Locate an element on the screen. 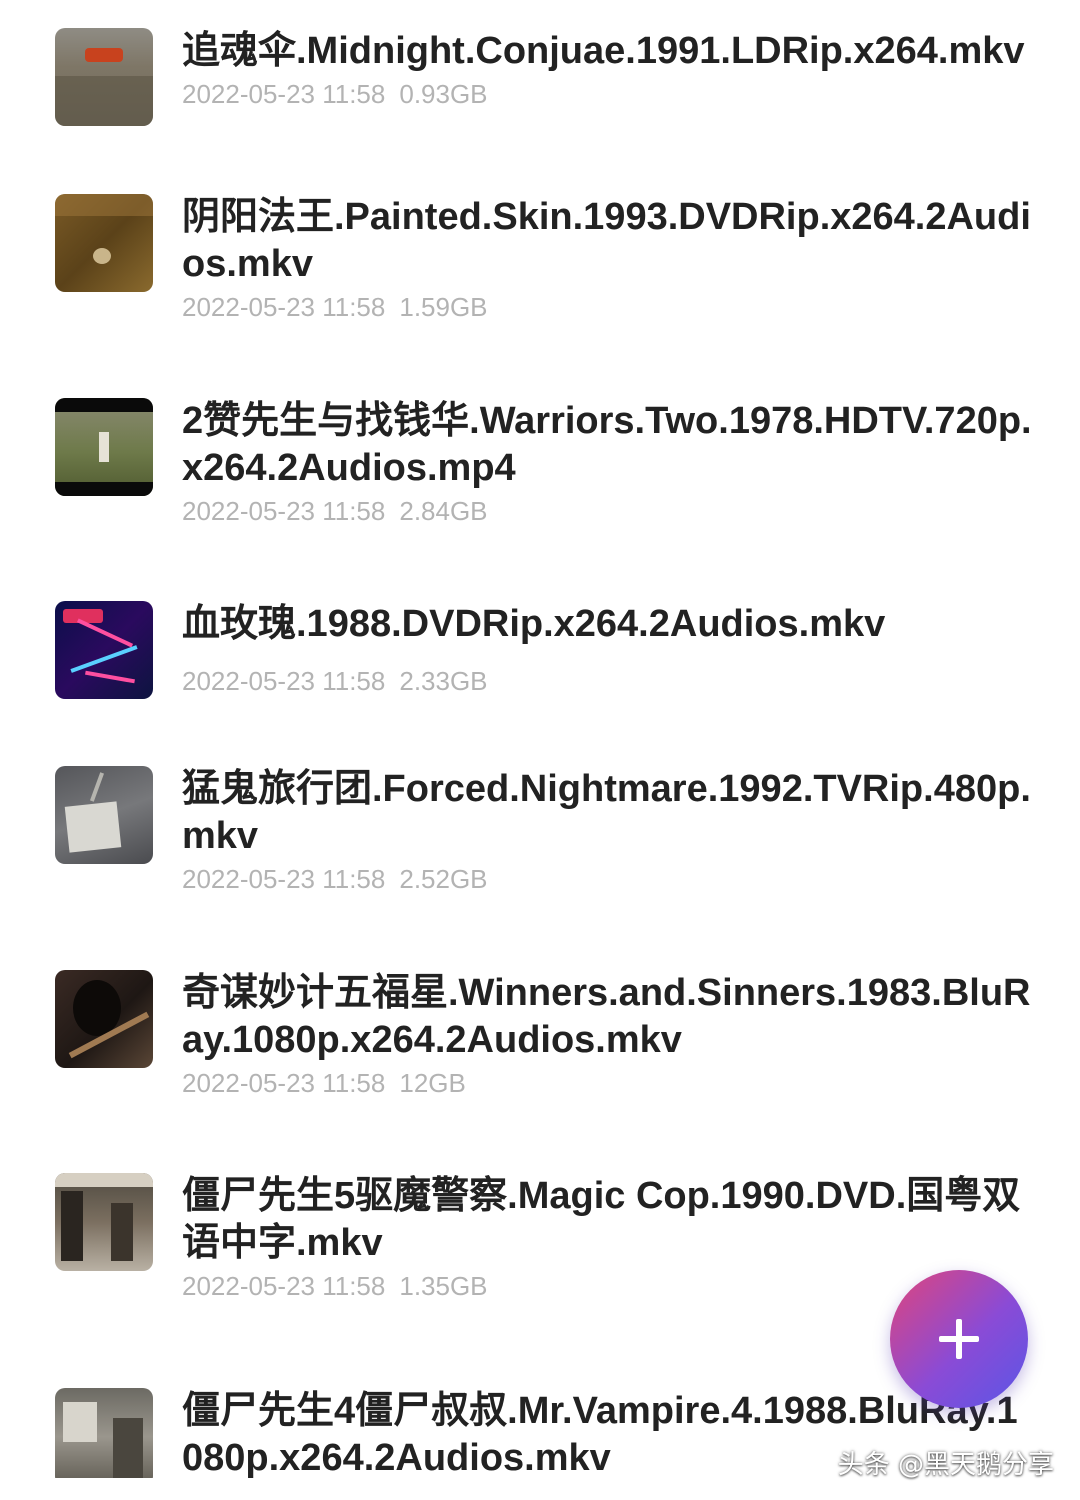  file-size: 2.33GB is located at coordinates (443, 681).